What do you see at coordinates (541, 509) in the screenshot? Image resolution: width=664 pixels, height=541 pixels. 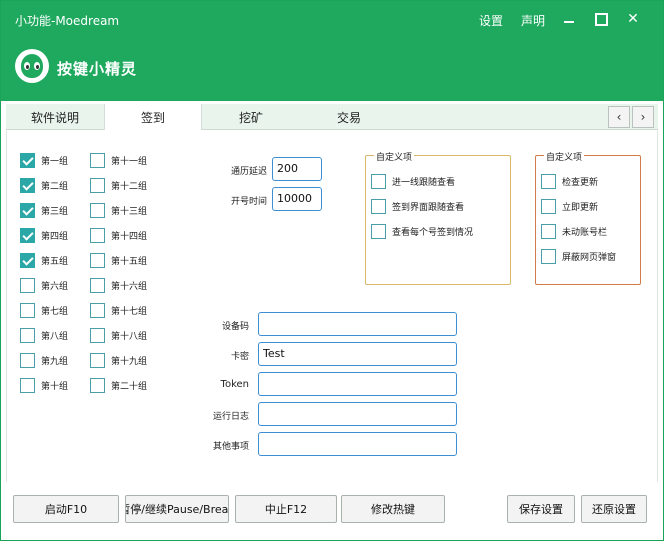 I see `save-settings-button: 保存设置` at bounding box center [541, 509].